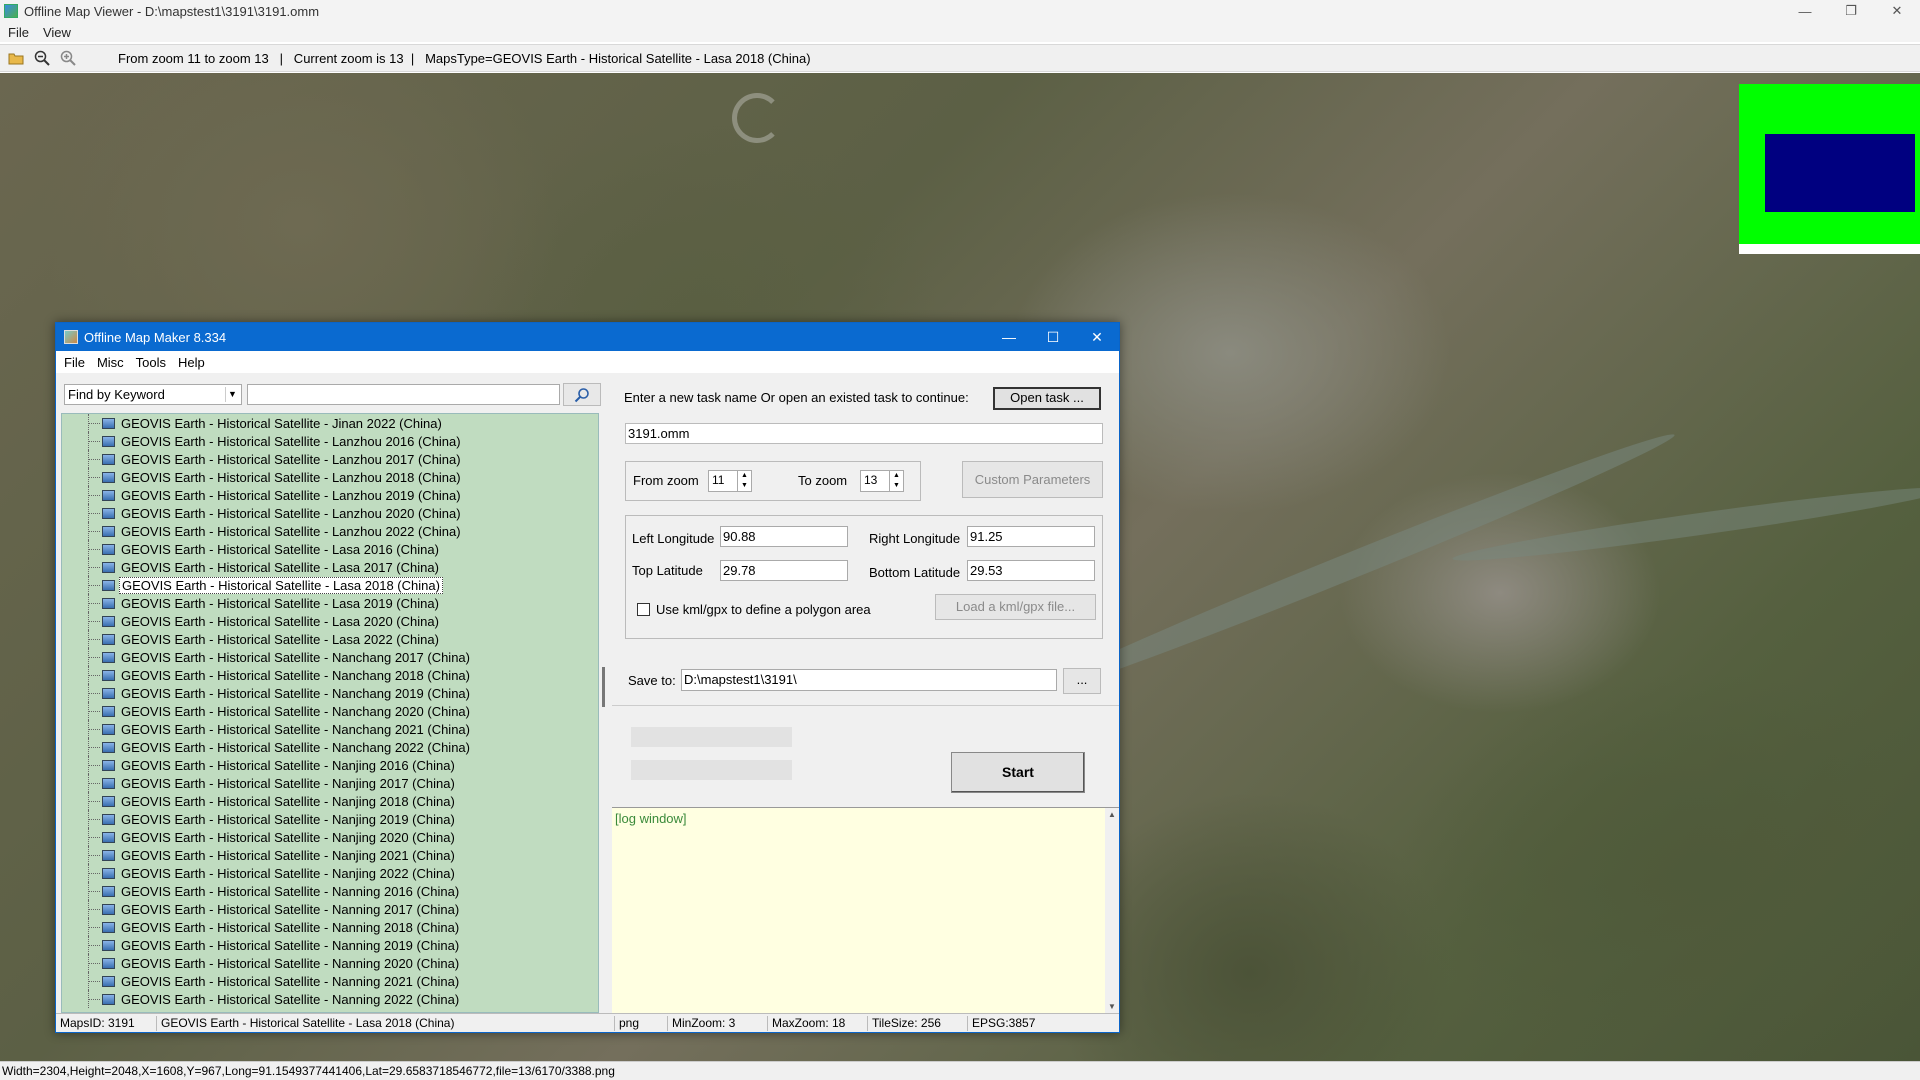 This screenshot has width=1920, height=1080. Describe the element at coordinates (915, 572) in the screenshot. I see `bottom-latitude-label: Bottom Latitude` at that location.